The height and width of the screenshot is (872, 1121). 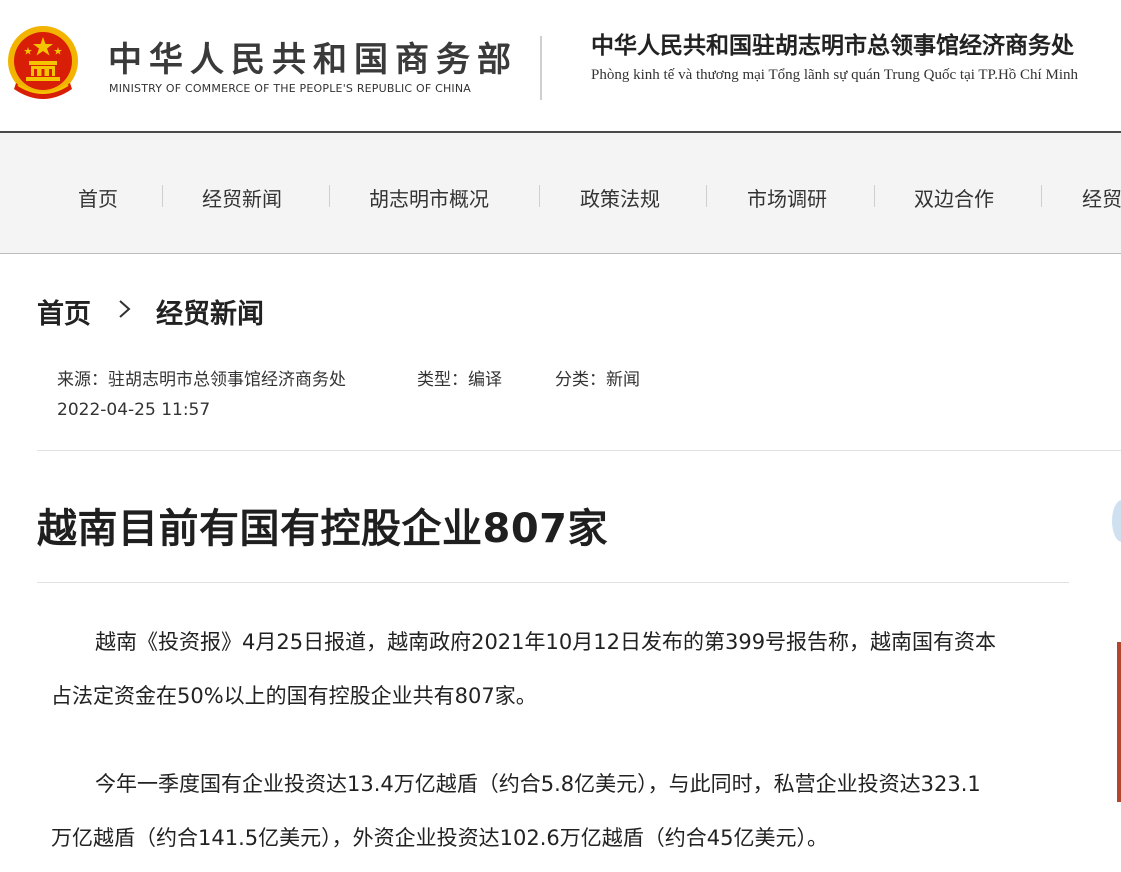 What do you see at coordinates (1116, 521) in the screenshot?
I see `side-widget-button` at bounding box center [1116, 521].